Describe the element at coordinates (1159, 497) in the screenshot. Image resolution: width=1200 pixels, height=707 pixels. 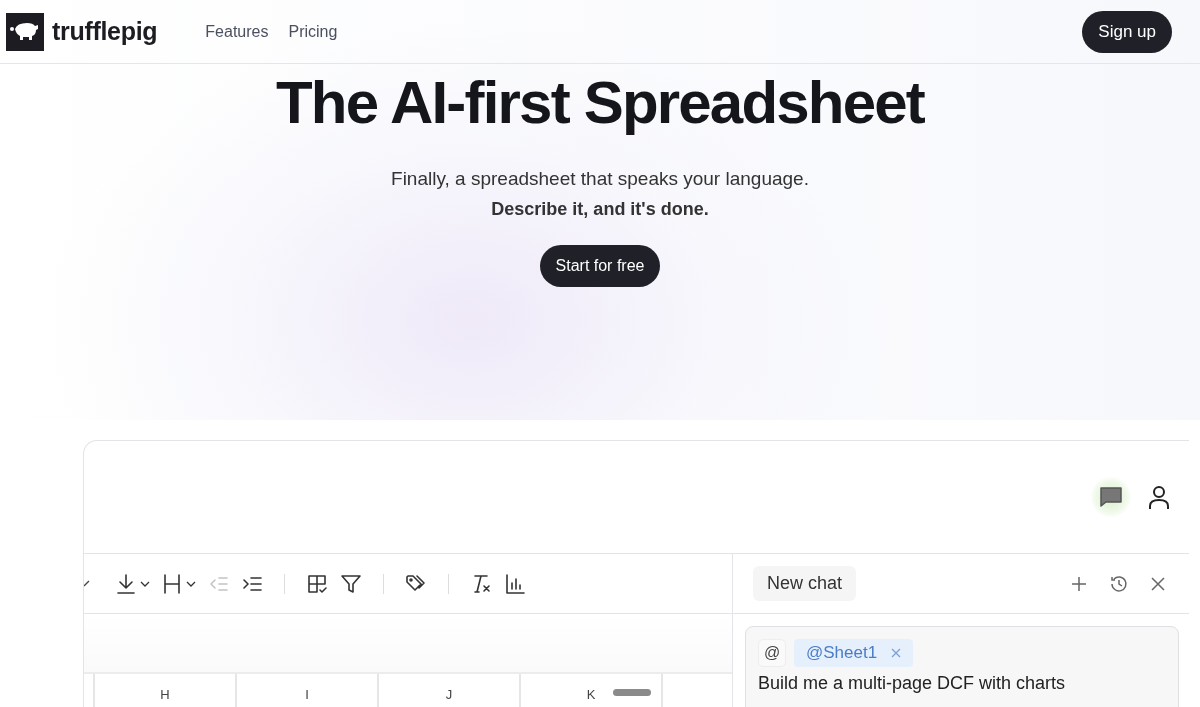
I see `user-icon` at that location.